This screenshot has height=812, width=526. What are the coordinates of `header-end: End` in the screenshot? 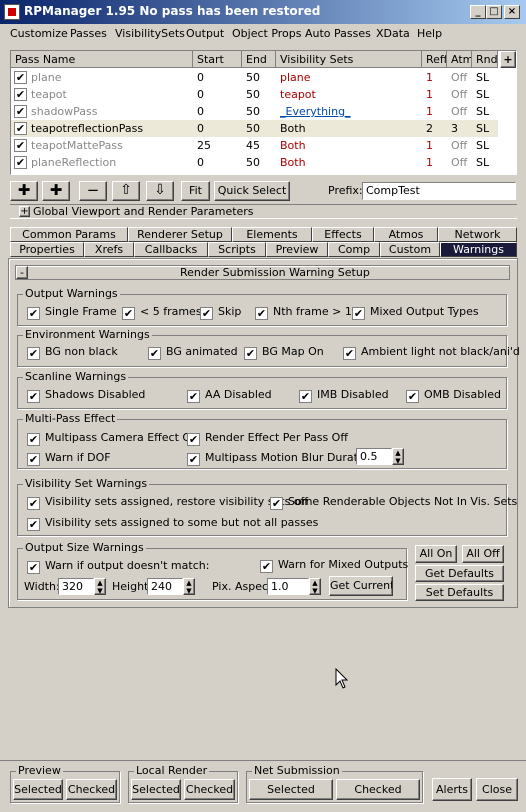 It's located at (259, 59).